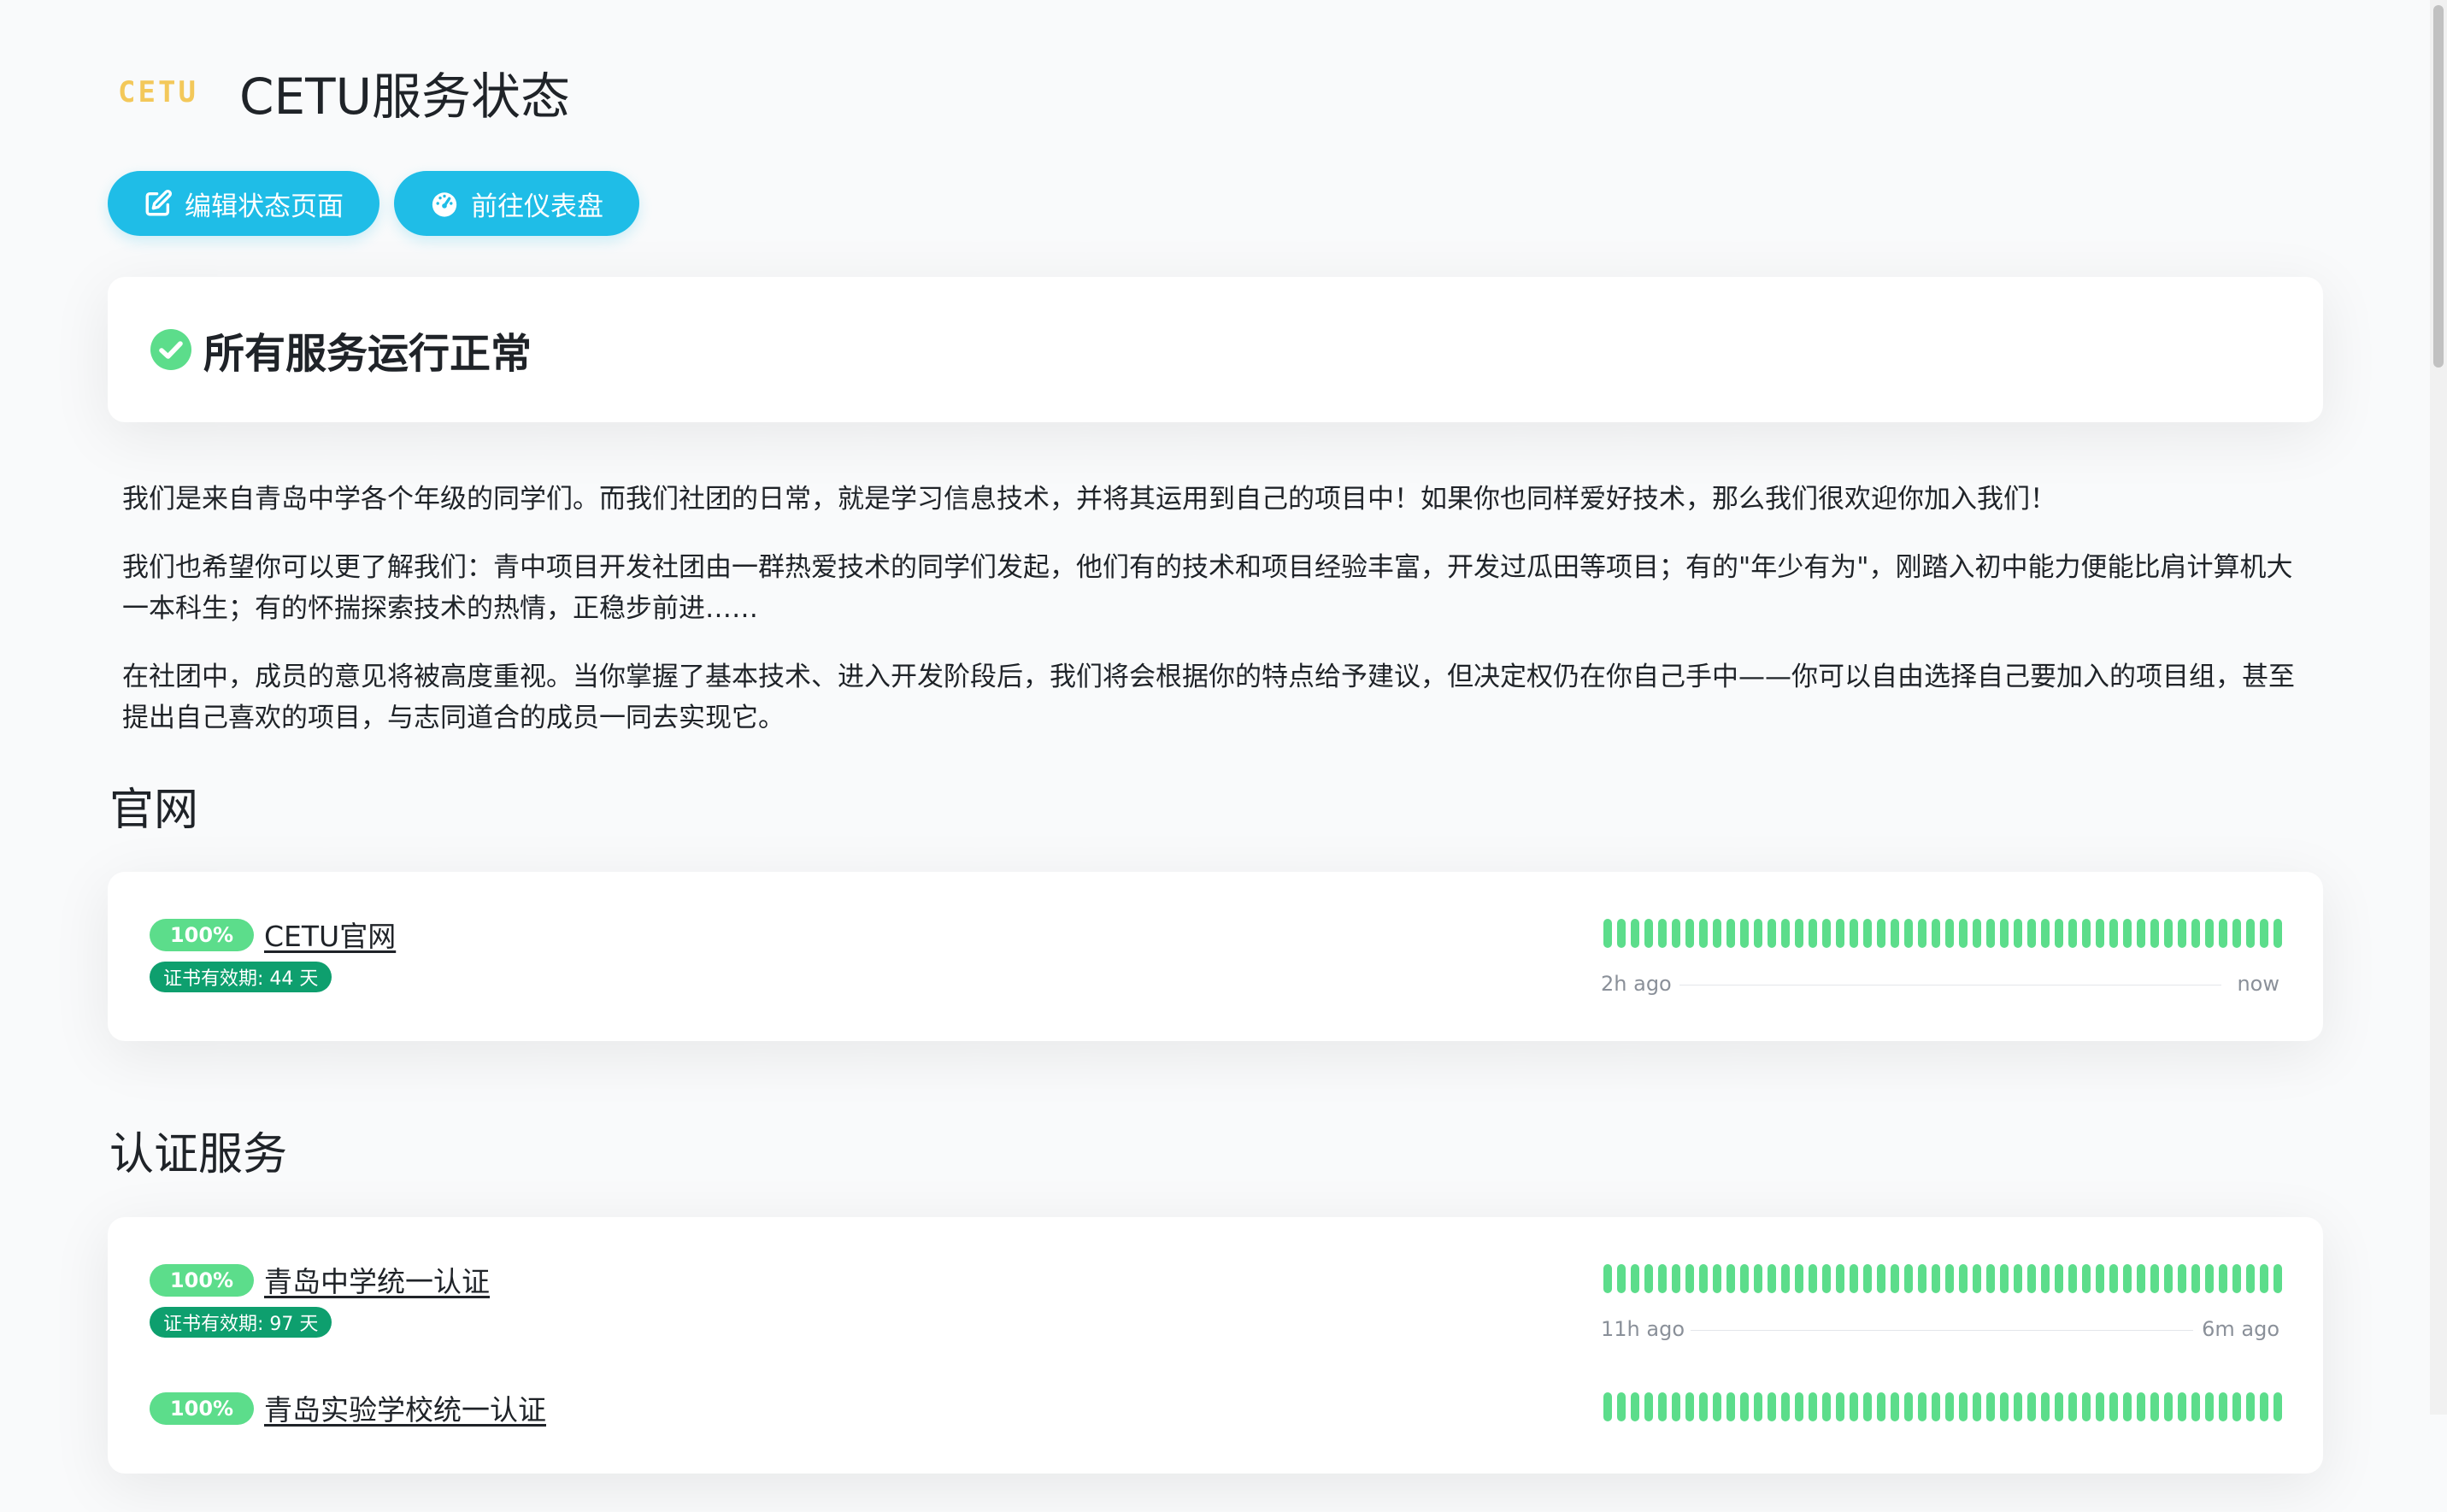  I want to click on monitor-name-link: CETU官网, so click(330, 934).